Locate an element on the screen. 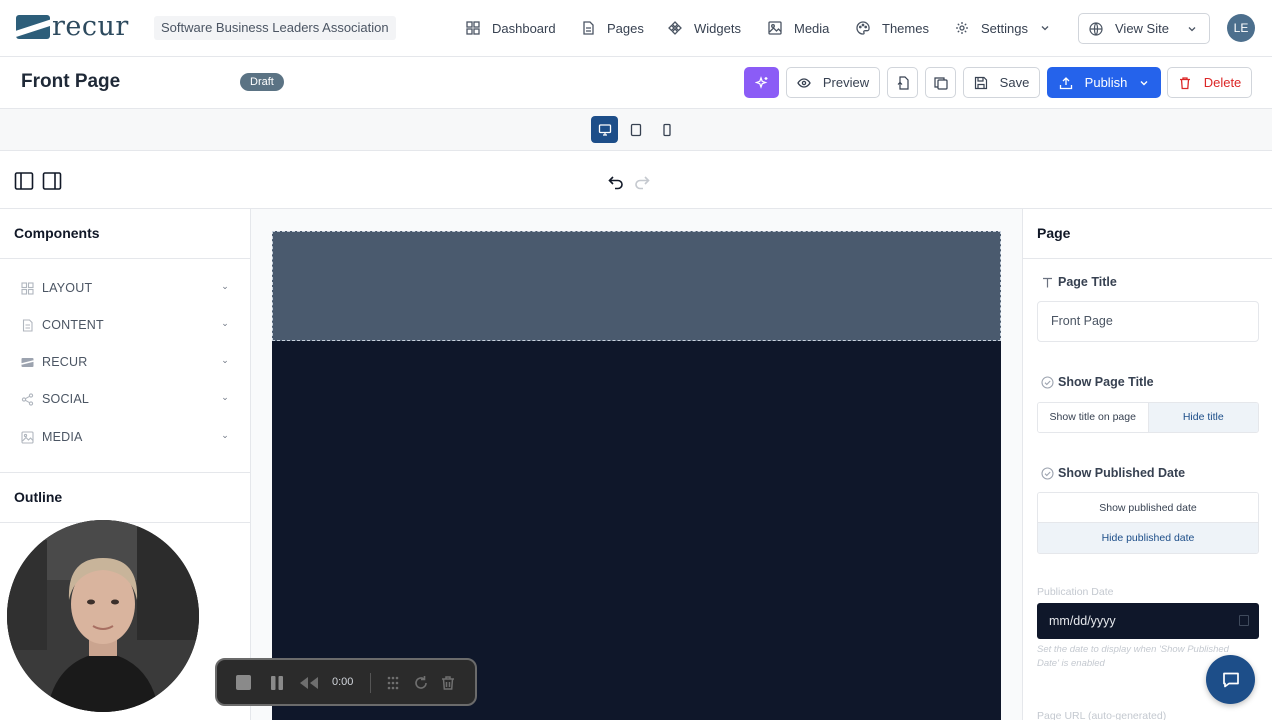 The width and height of the screenshot is (1272, 720). drag-handle-icon is located at coordinates (393, 683).